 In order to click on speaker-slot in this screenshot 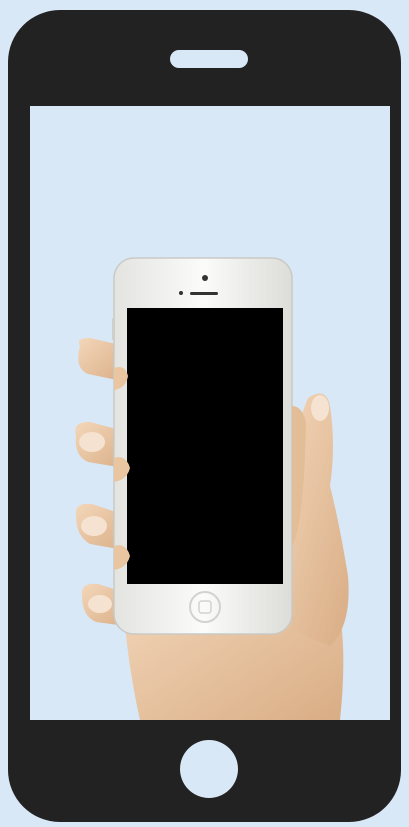, I will do `click(209, 59)`.